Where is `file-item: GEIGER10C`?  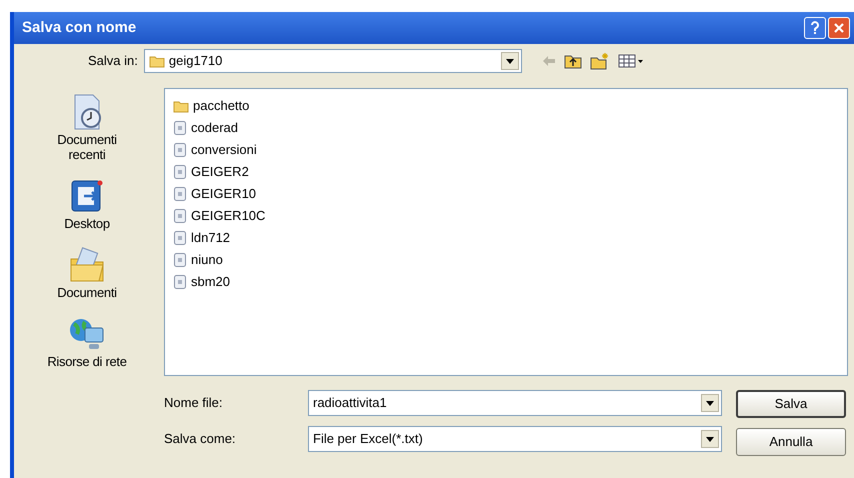 file-item: GEIGER10C is located at coordinates (221, 216).